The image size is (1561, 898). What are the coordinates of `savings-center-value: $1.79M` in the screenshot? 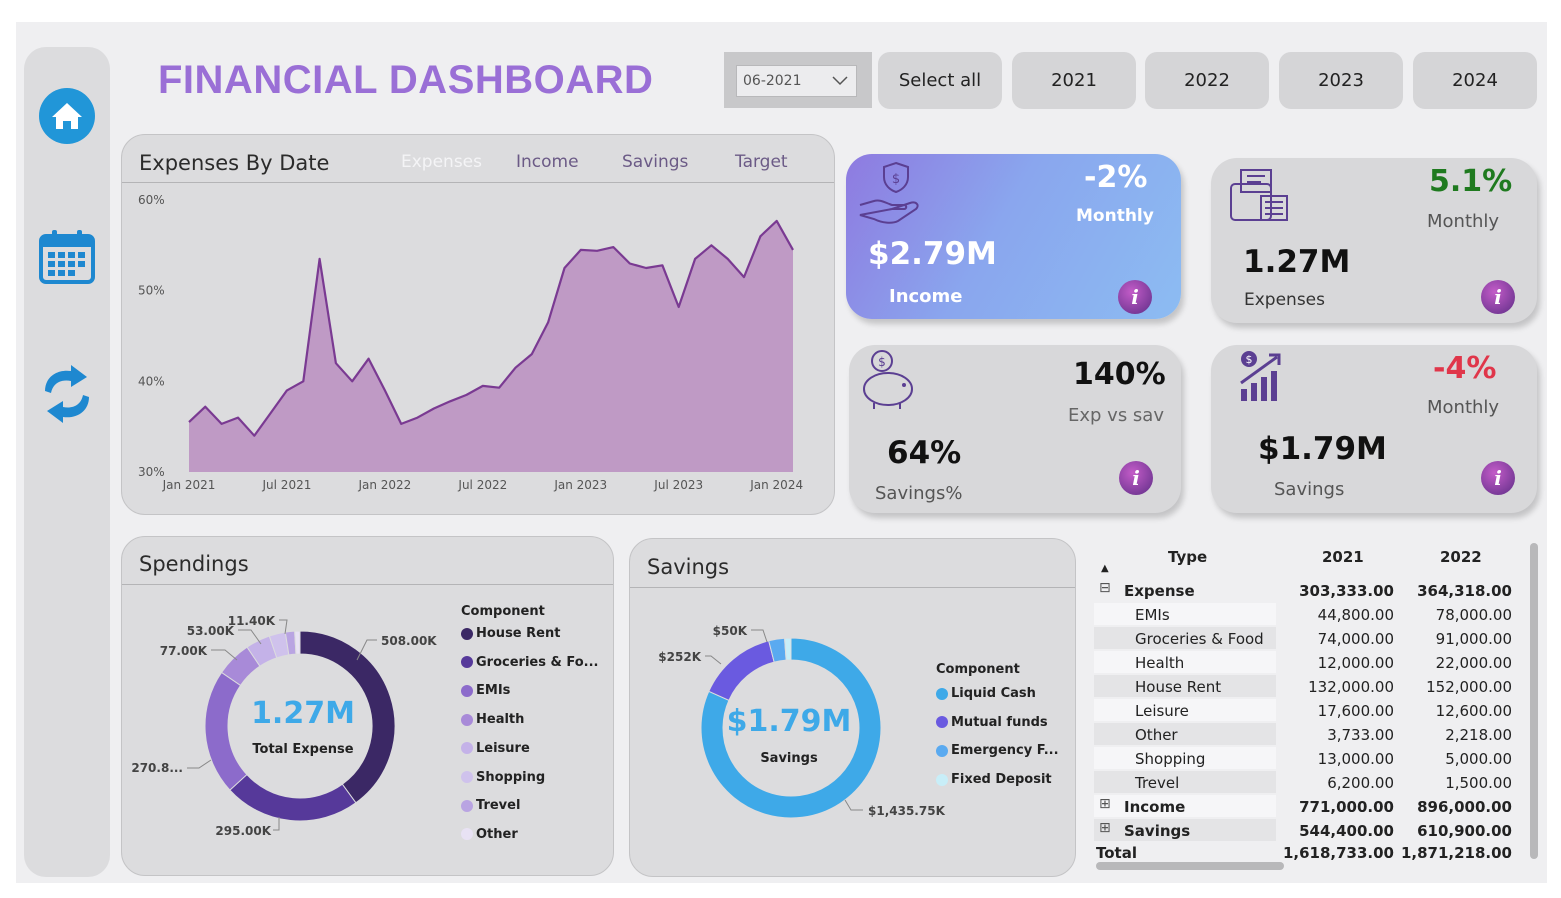 It's located at (789, 721).